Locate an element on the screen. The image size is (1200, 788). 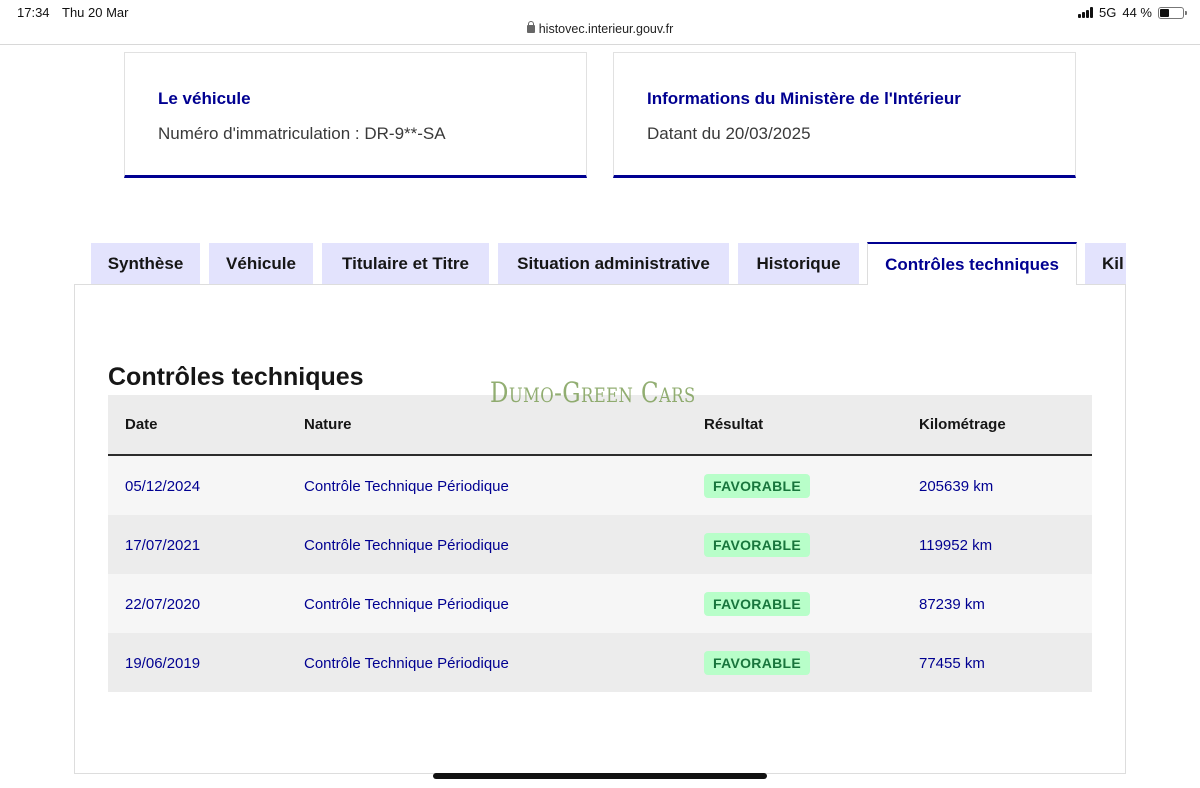
status-bar: 17:34 Thu 20 Mar 5G 44 % is located at coordinates (600, 12).